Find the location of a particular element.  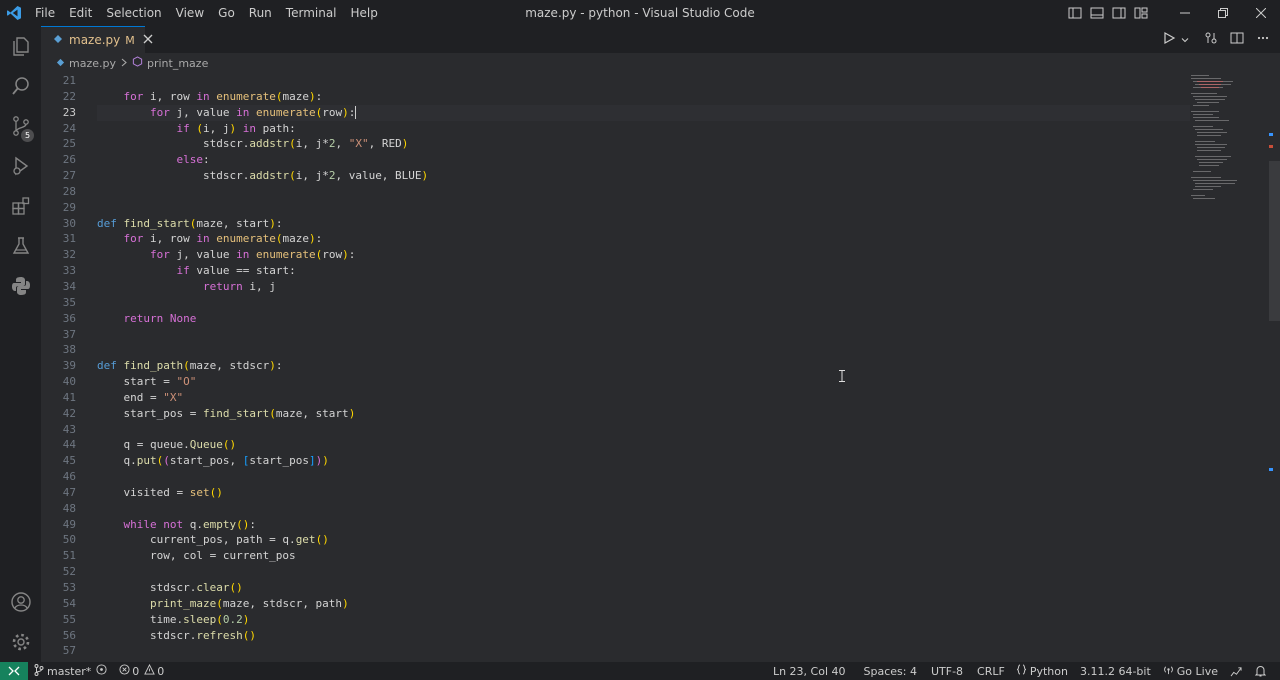

code-line: current_pos, path = q.get() is located at coordinates (643, 540).